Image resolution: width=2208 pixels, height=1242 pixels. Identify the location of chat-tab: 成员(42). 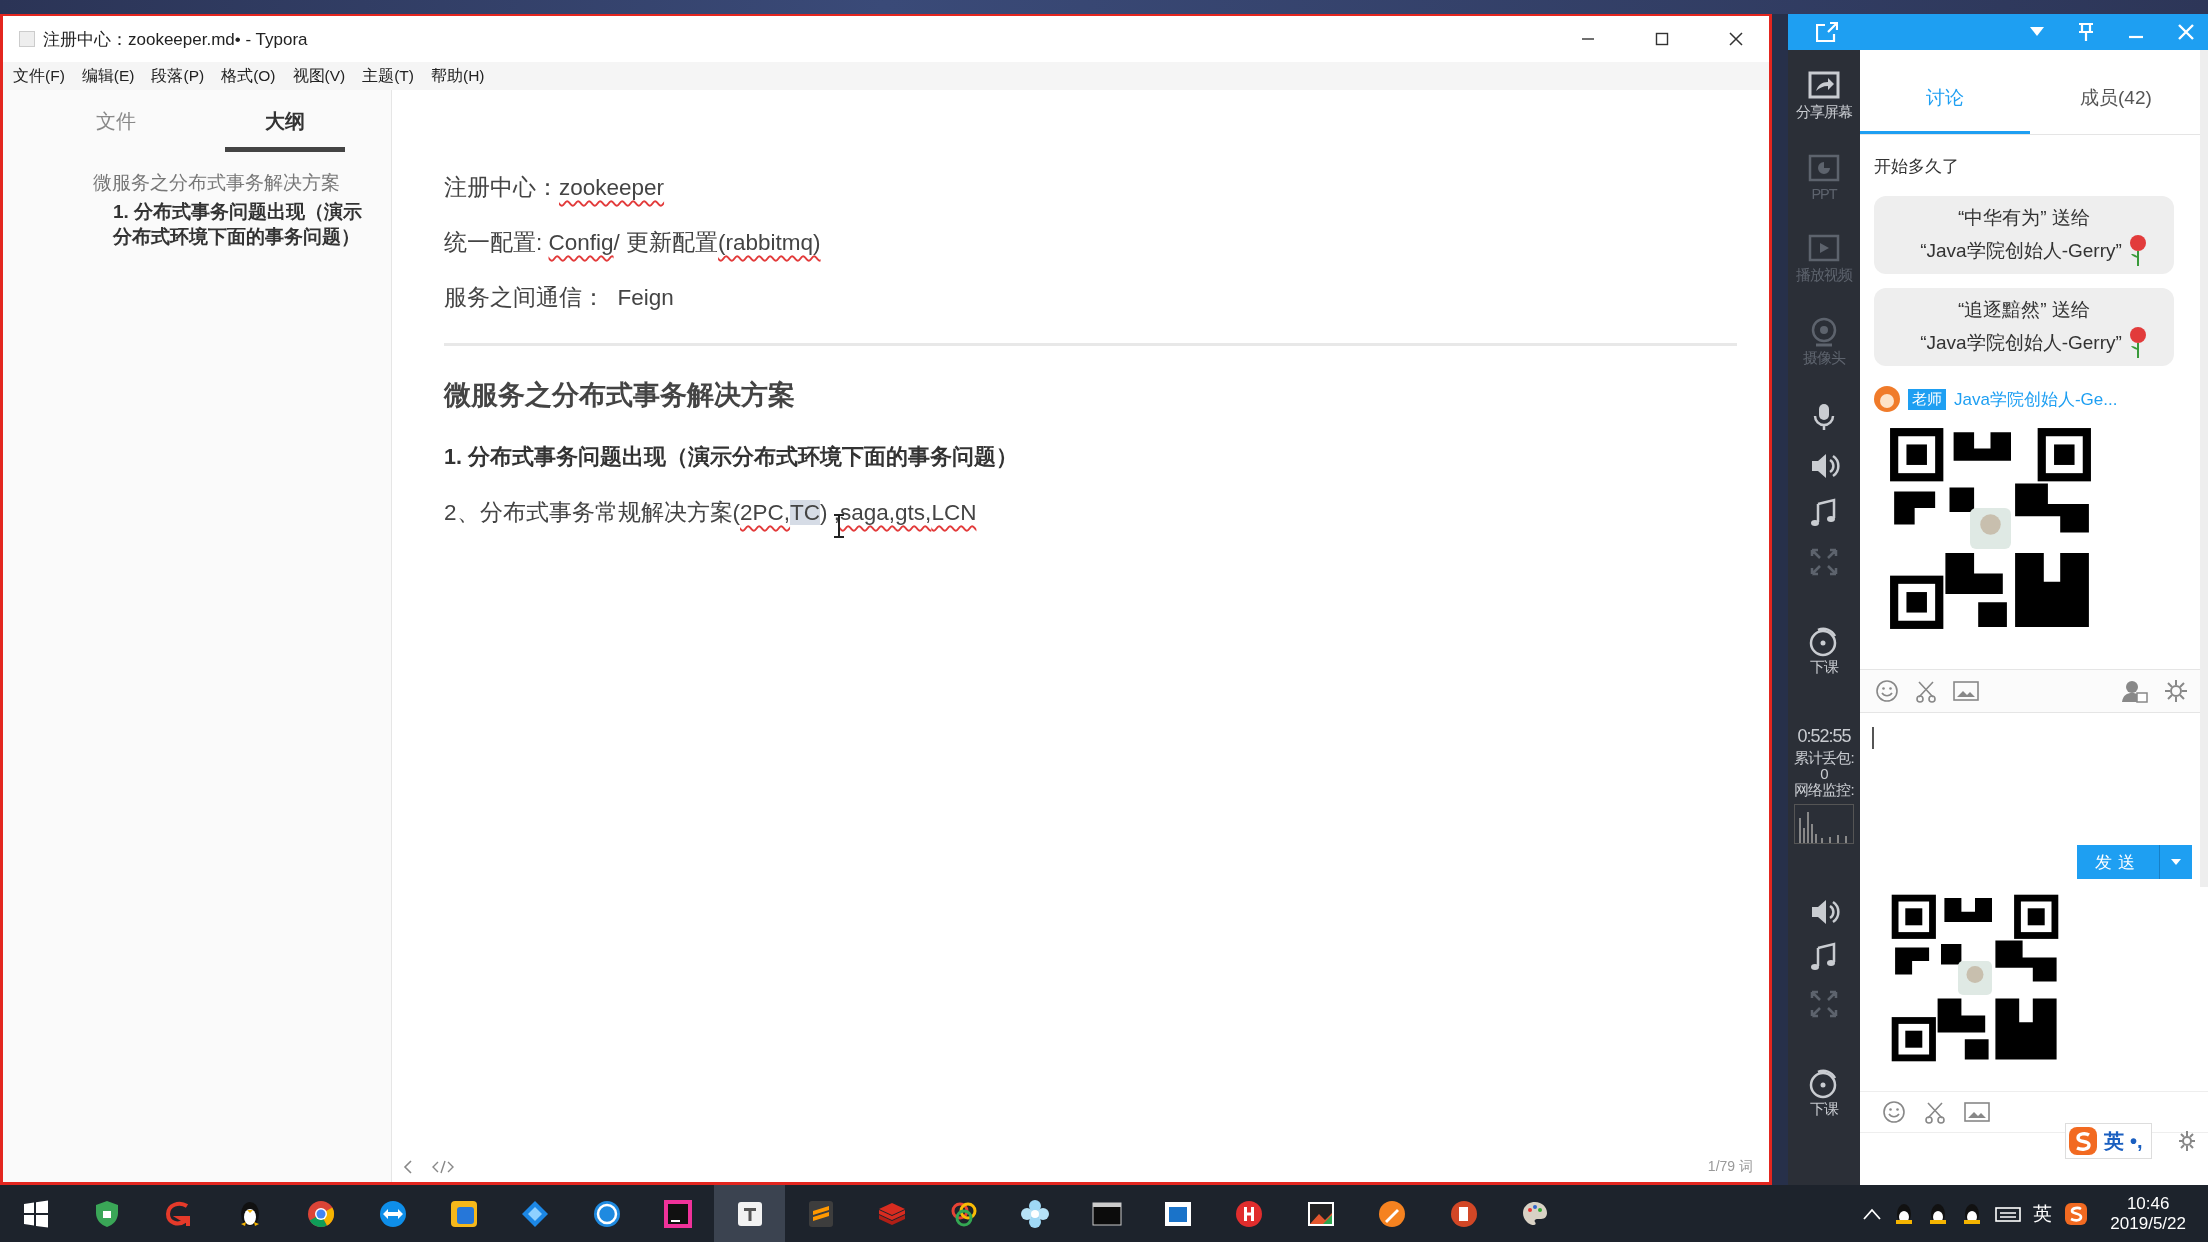
(2116, 109).